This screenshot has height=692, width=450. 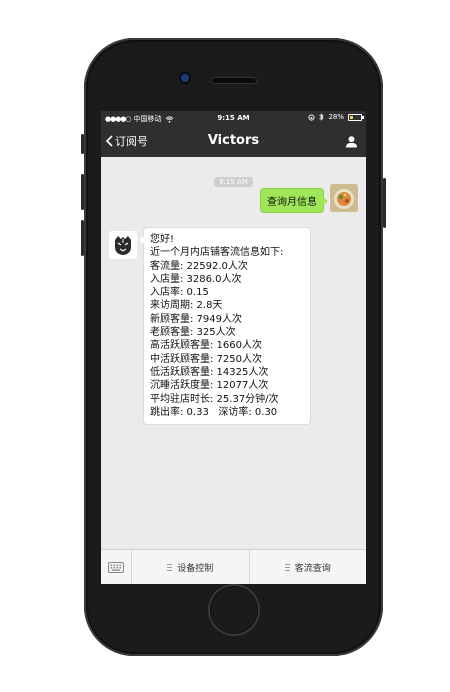 What do you see at coordinates (195, 568) in the screenshot?
I see `menu-label: 设备控制` at bounding box center [195, 568].